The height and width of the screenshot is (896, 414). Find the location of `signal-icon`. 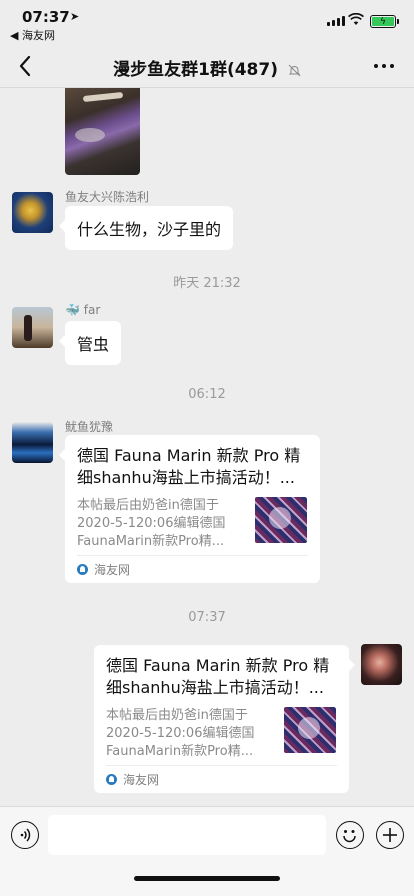

signal-icon is located at coordinates (336, 21).